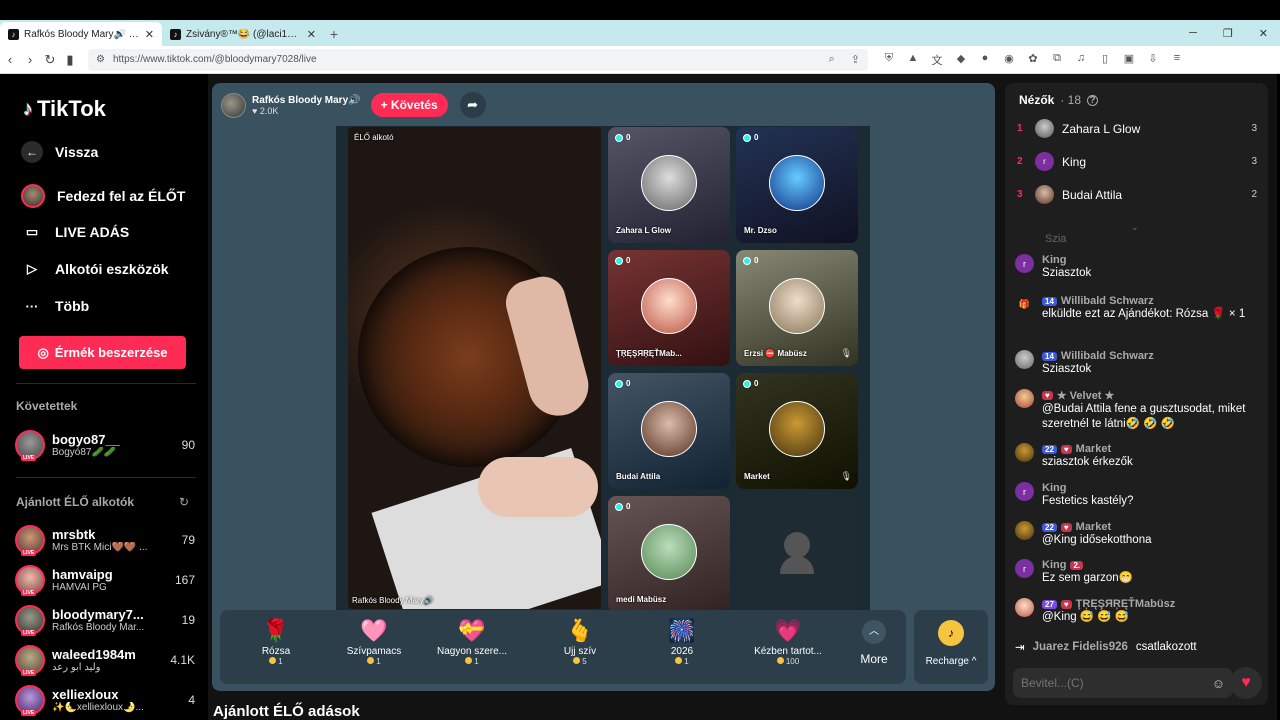 This screenshot has height=720, width=1280. Describe the element at coordinates (233, 105) in the screenshot. I see `host-avatar` at that location.